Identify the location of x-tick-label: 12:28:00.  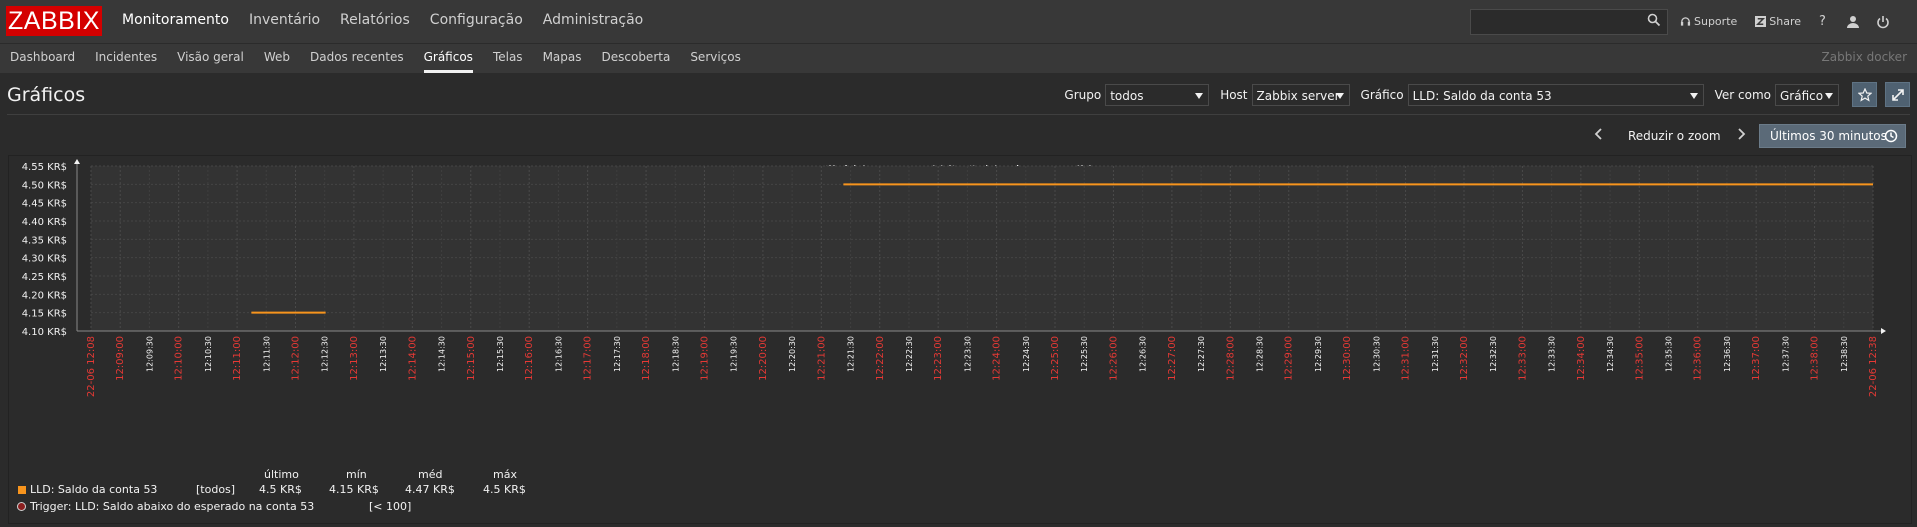
(1230, 358).